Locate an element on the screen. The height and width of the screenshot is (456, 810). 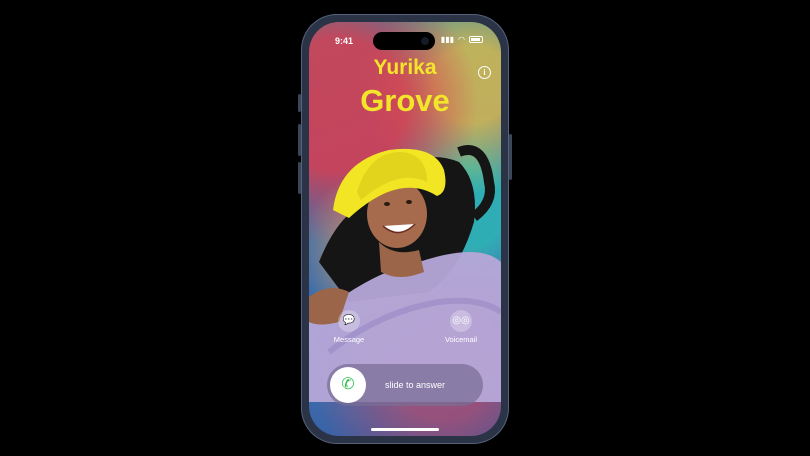
message-action: 💬 Message is located at coordinates (349, 327).